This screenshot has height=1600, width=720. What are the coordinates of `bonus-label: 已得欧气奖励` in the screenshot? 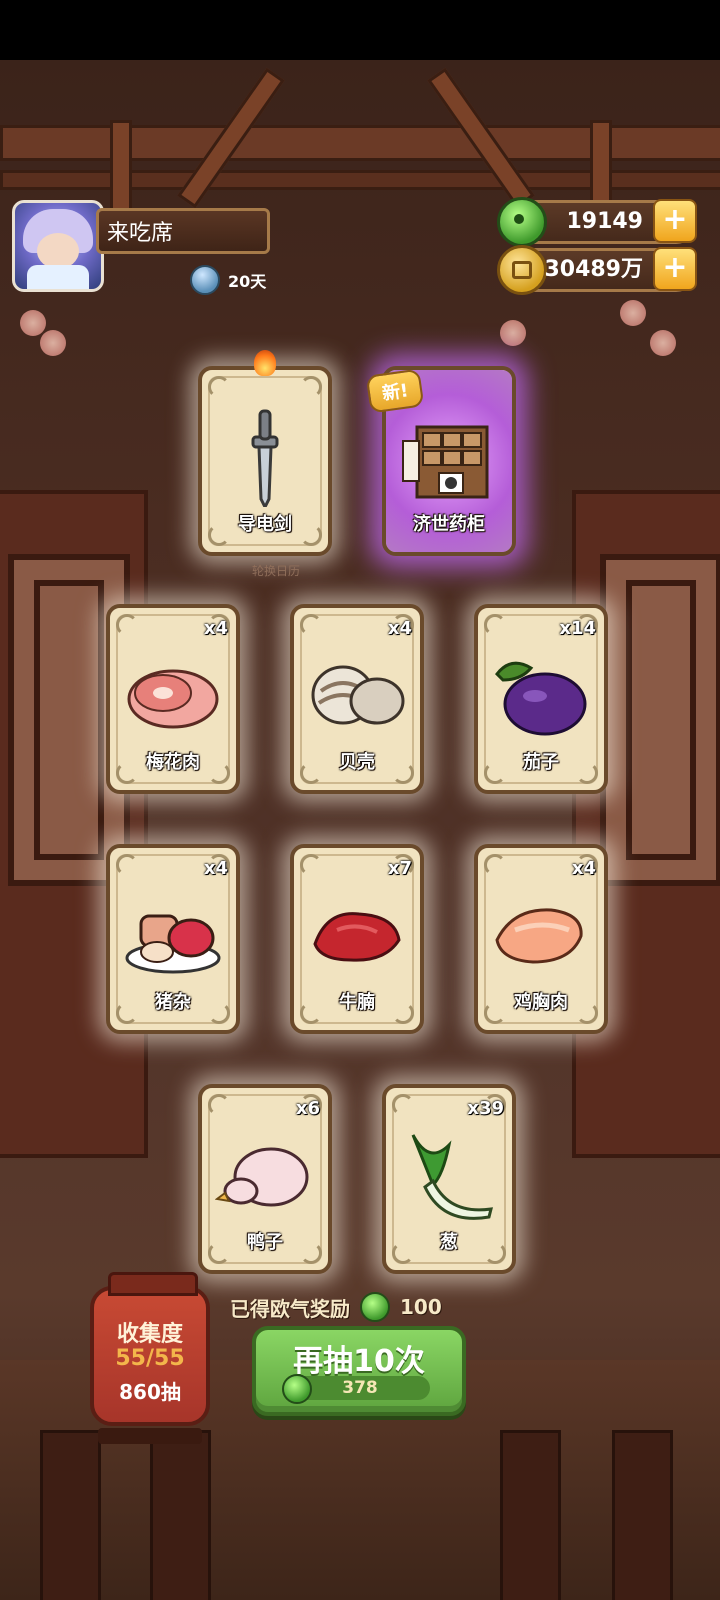 It's located at (290, 1308).